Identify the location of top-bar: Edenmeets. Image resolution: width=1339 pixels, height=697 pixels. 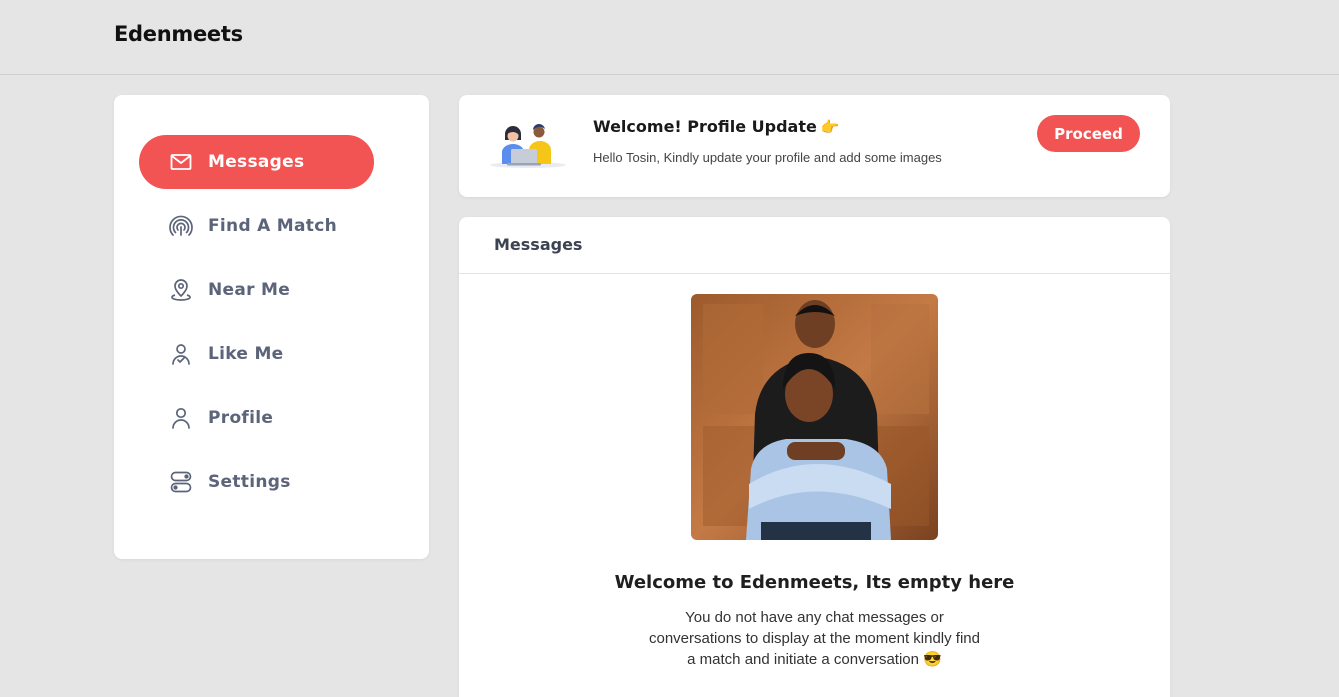
(669, 37).